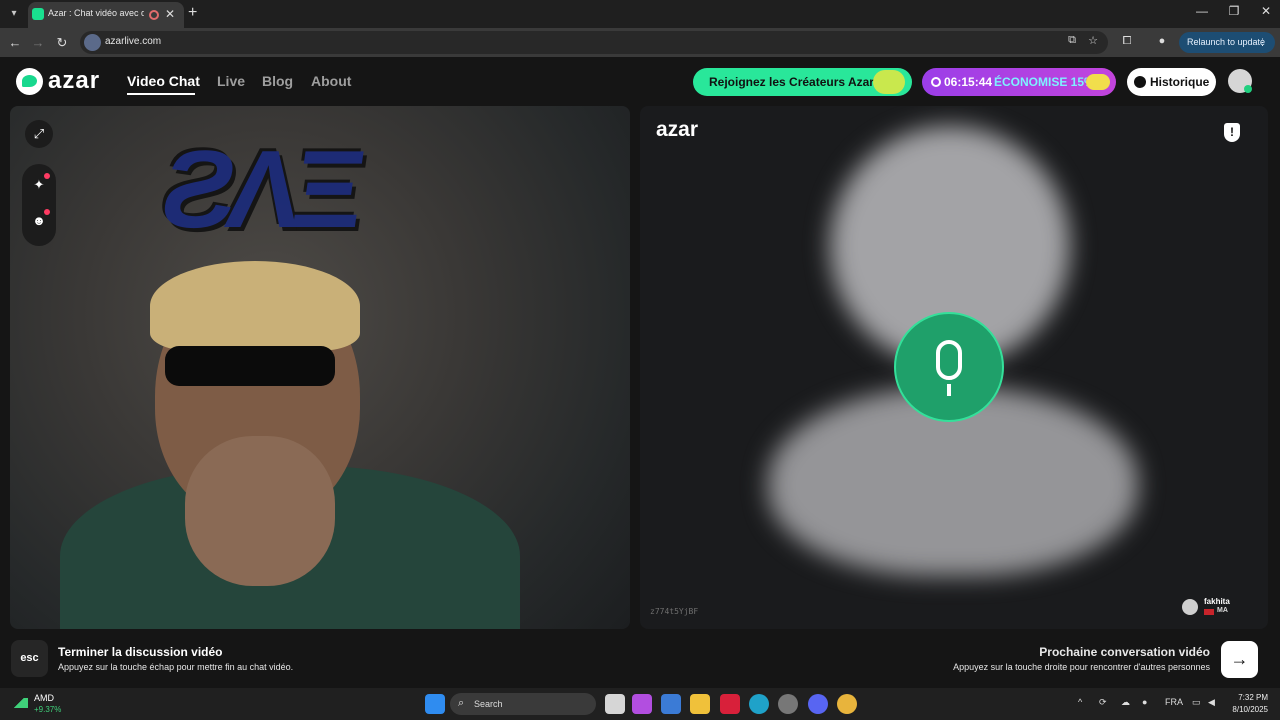 The image size is (1280, 720). I want to click on extensions-icon: ⧠, so click(1127, 41).